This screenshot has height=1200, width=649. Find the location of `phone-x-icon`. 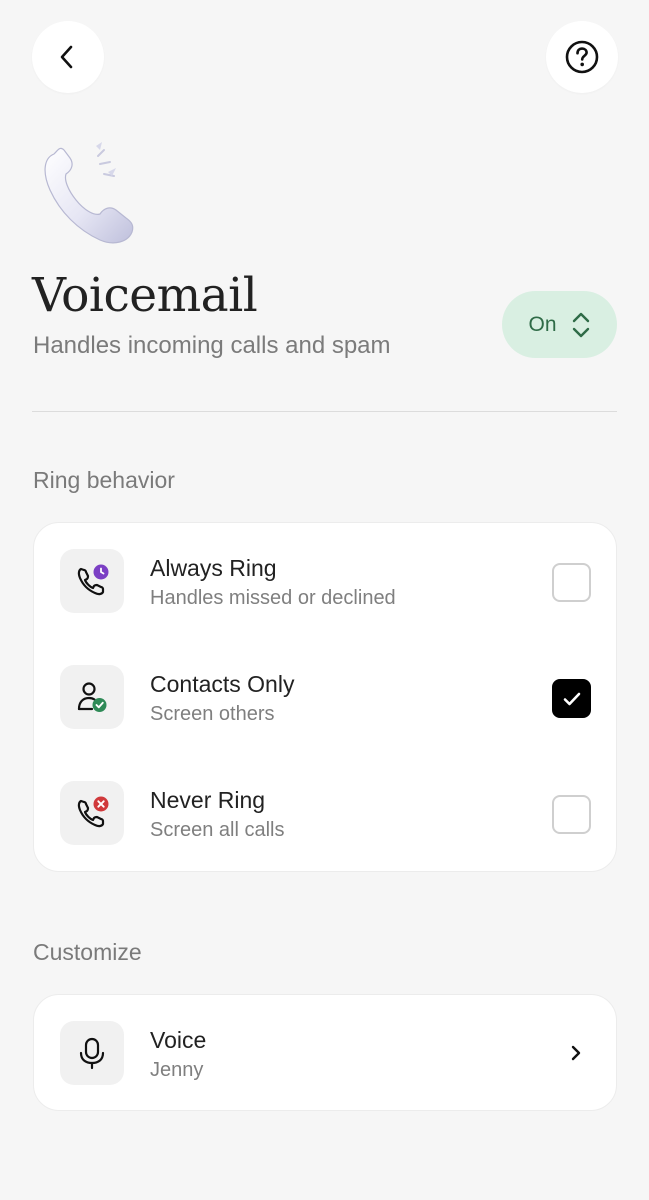

phone-x-icon is located at coordinates (92, 813).